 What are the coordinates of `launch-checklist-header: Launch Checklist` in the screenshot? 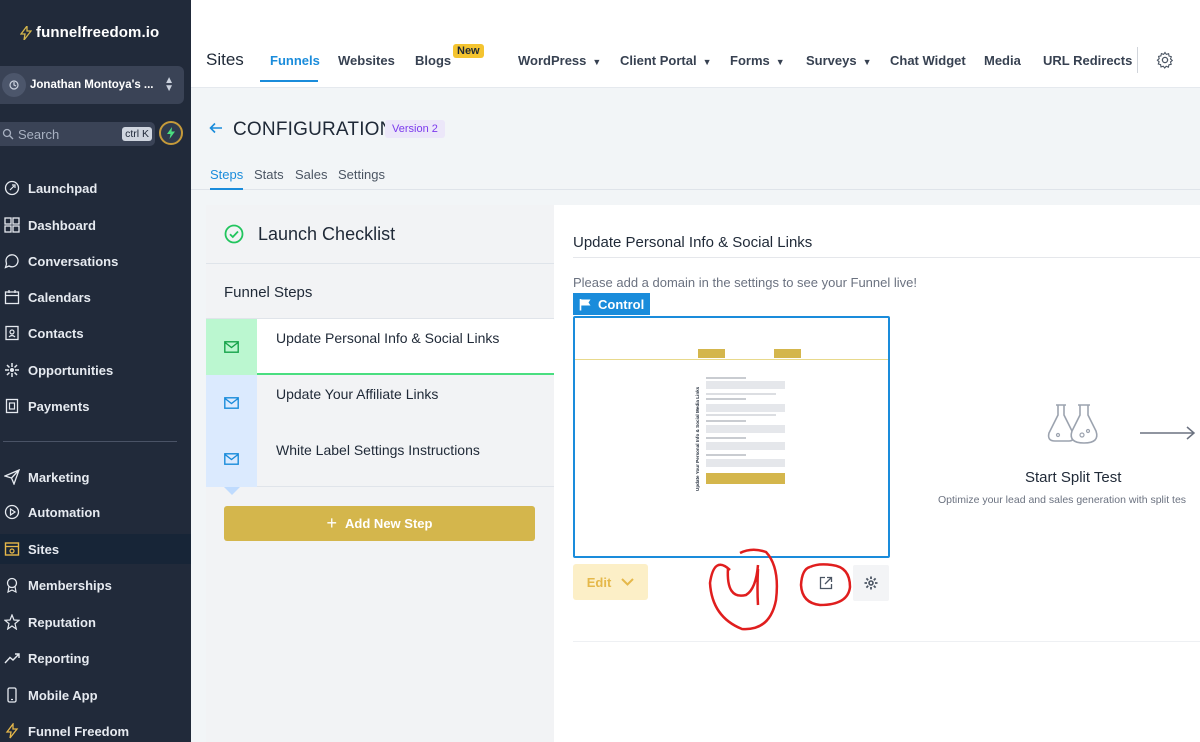 It's located at (380, 234).